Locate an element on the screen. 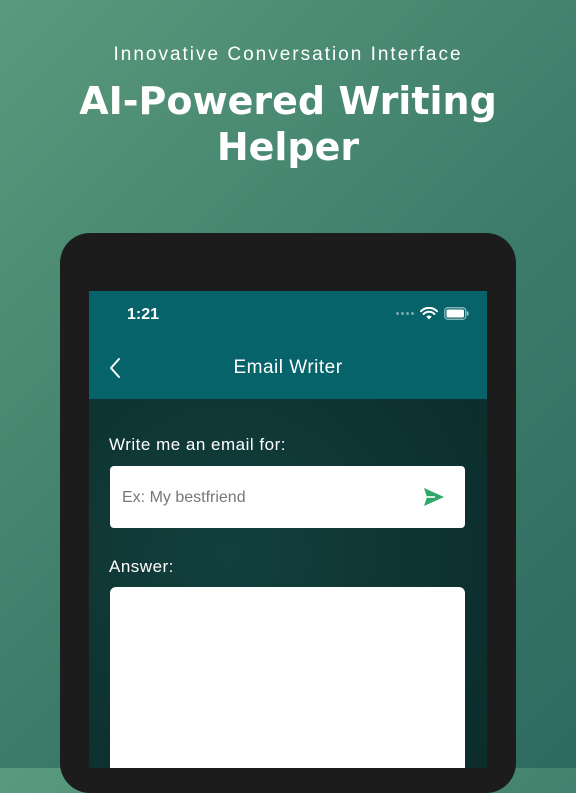  prompt-input-container is located at coordinates (287, 498).